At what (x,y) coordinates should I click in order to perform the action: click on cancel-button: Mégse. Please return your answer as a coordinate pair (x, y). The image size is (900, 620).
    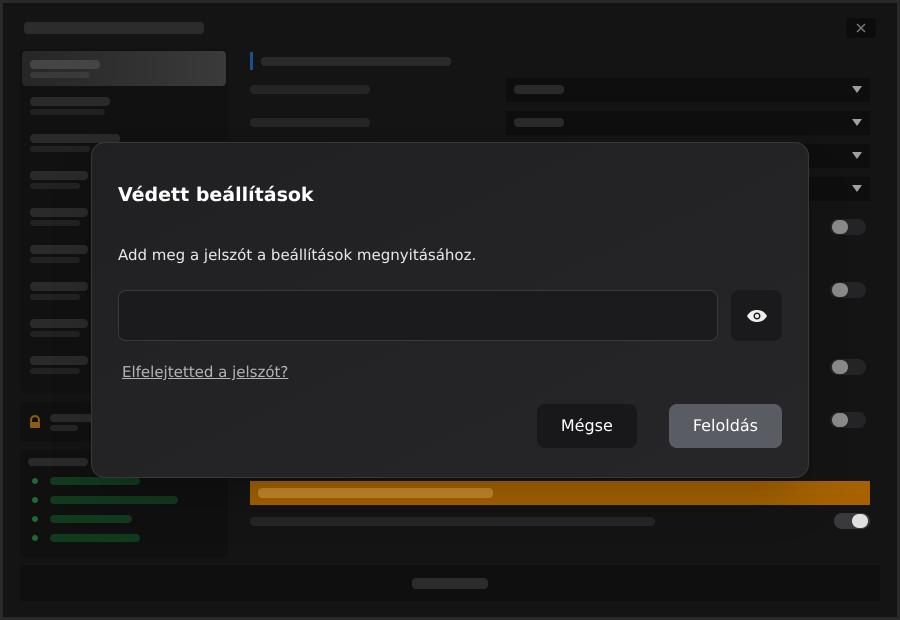
    Looking at the image, I should click on (586, 426).